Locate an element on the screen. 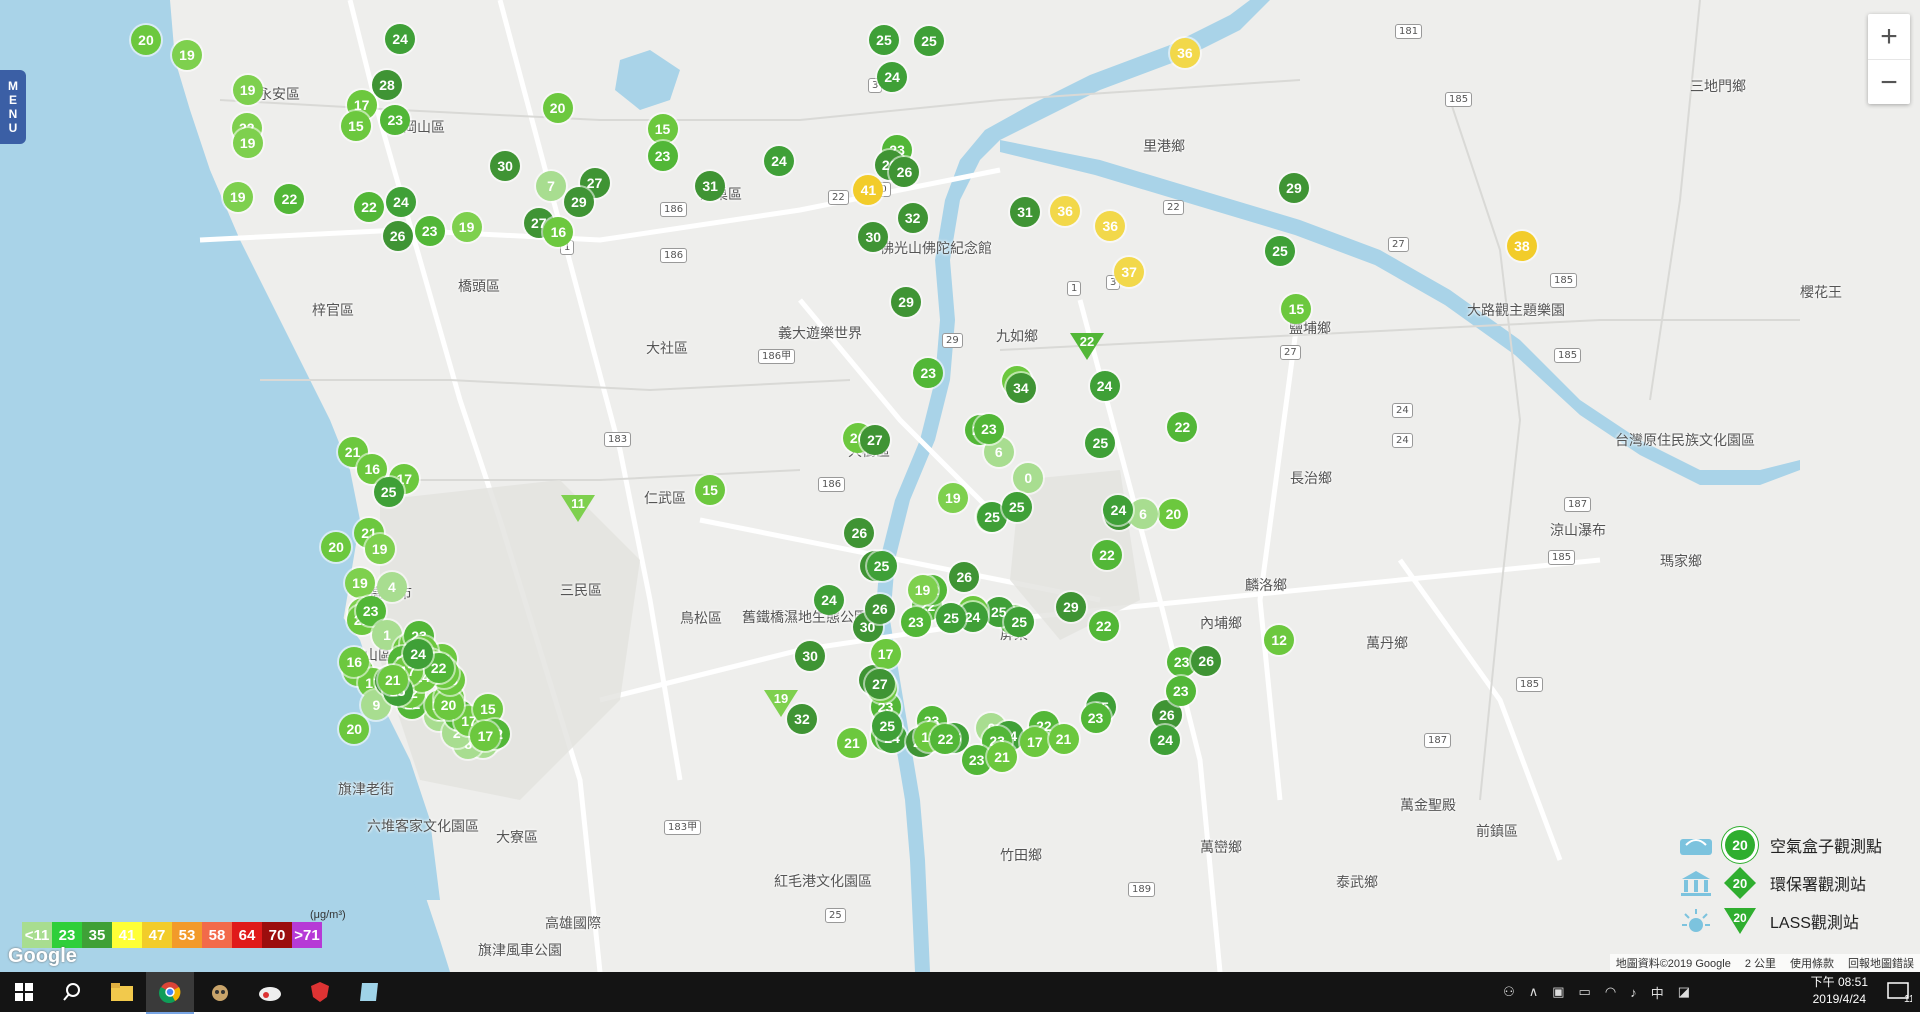 The height and width of the screenshot is (1014, 1920). wifi-icon: ◠ is located at coordinates (1610, 992).